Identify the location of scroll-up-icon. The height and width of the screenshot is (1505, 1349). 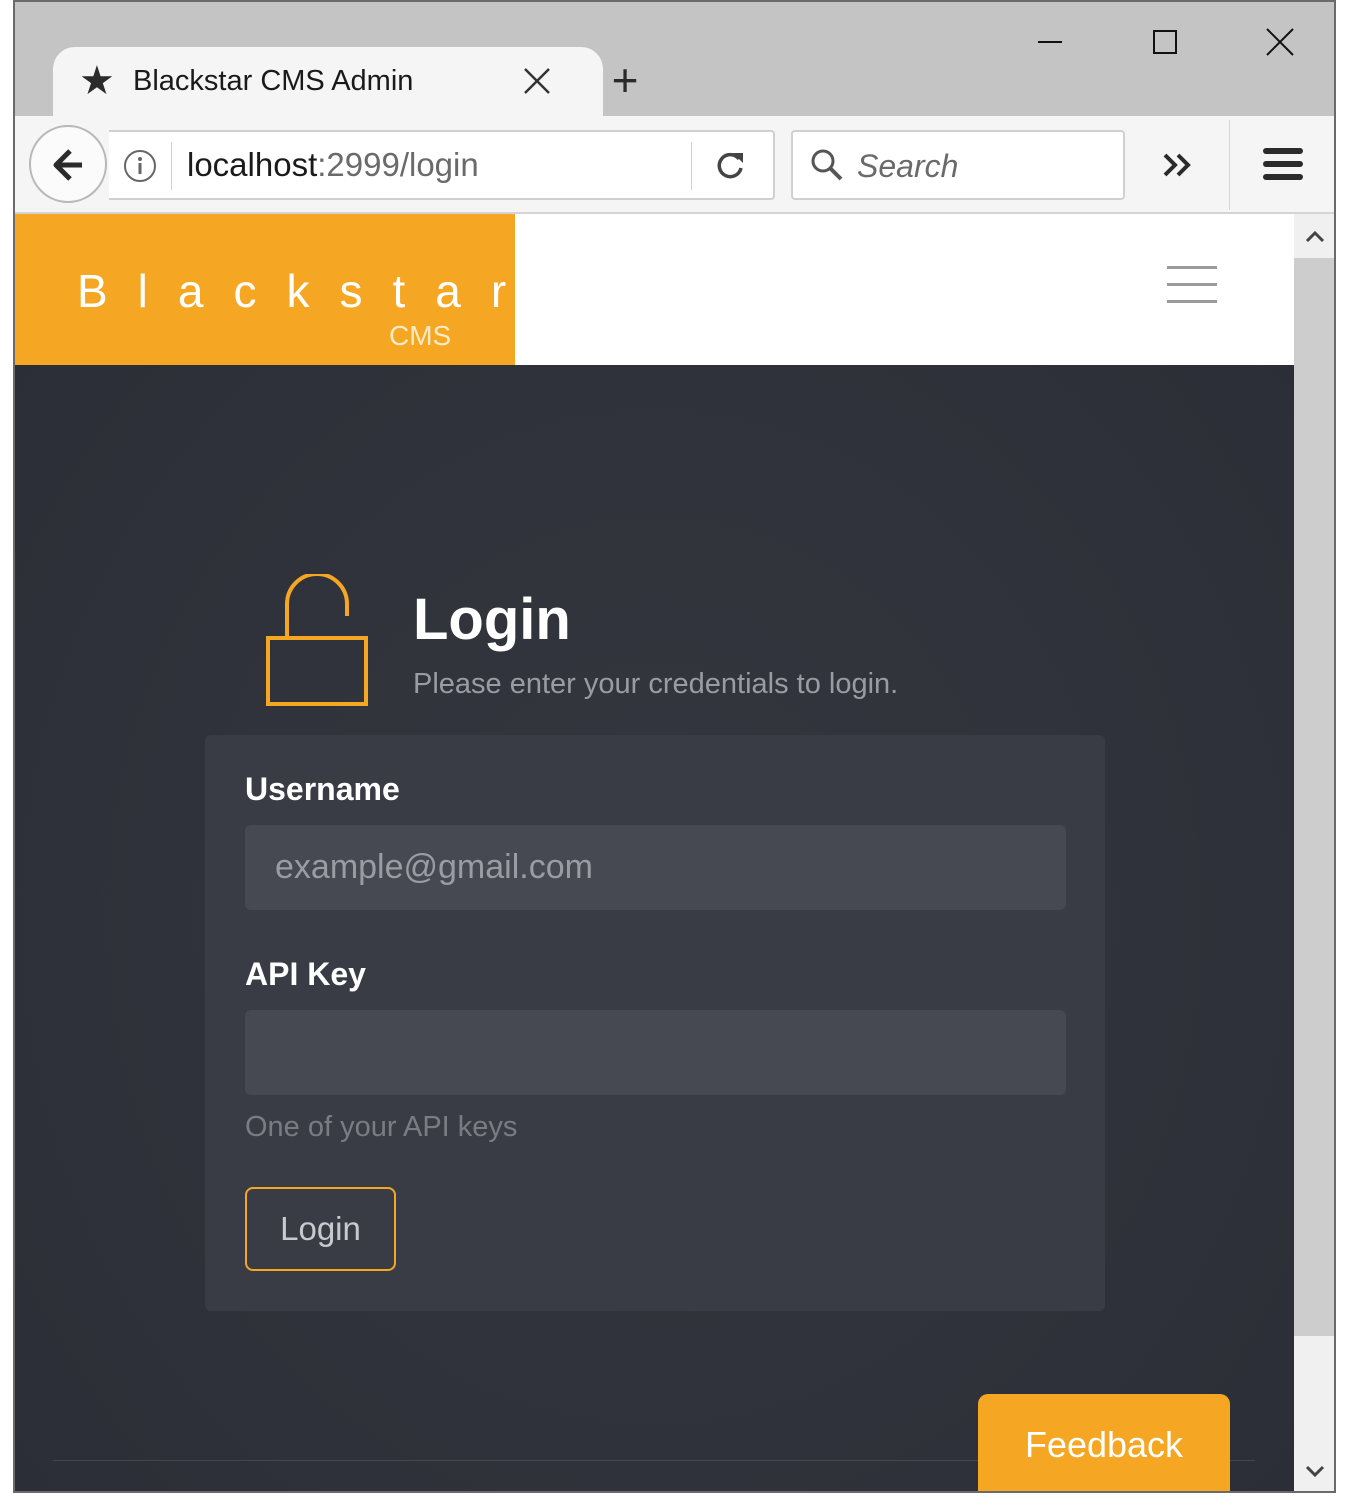
(1315, 236).